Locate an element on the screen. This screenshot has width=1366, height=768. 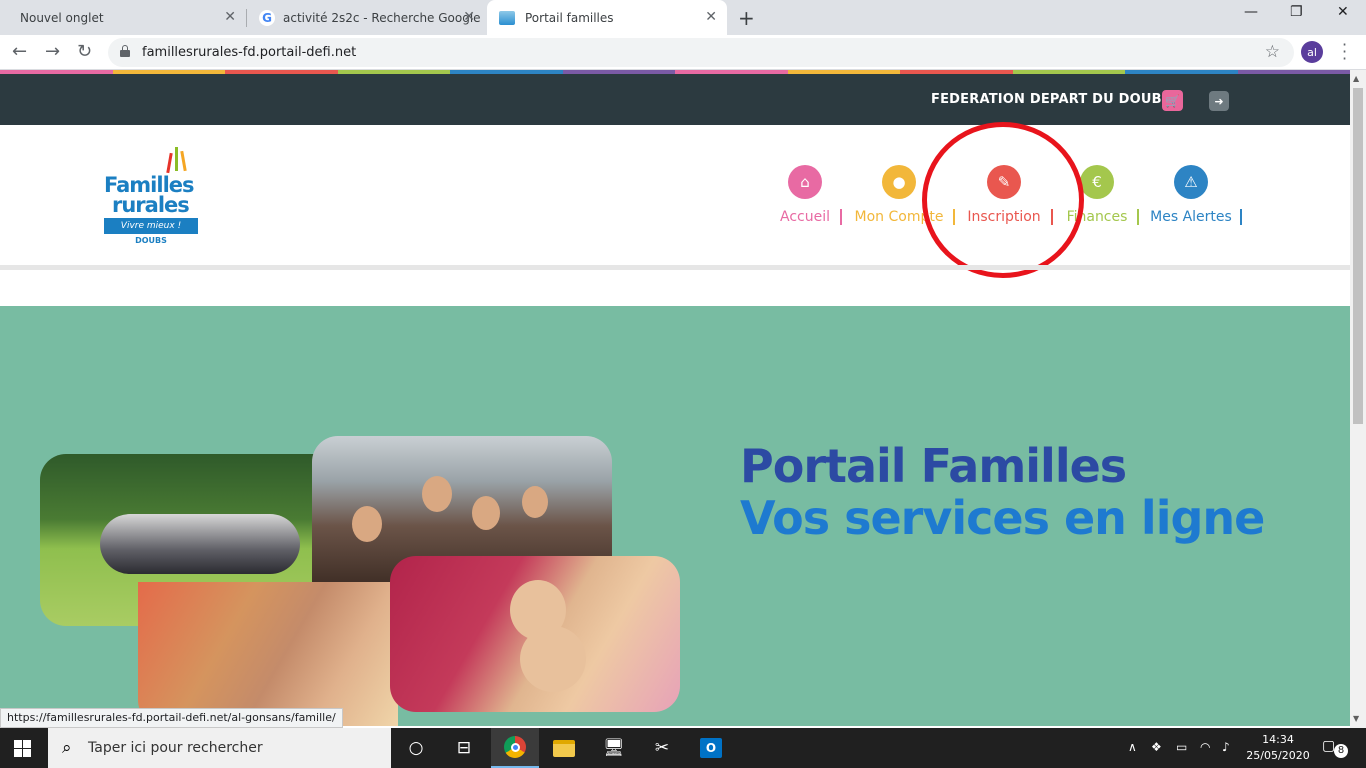
familles-rurales-logo: Familles rurales Vivre mieux ! DOUBS is located at coordinates (152, 197).